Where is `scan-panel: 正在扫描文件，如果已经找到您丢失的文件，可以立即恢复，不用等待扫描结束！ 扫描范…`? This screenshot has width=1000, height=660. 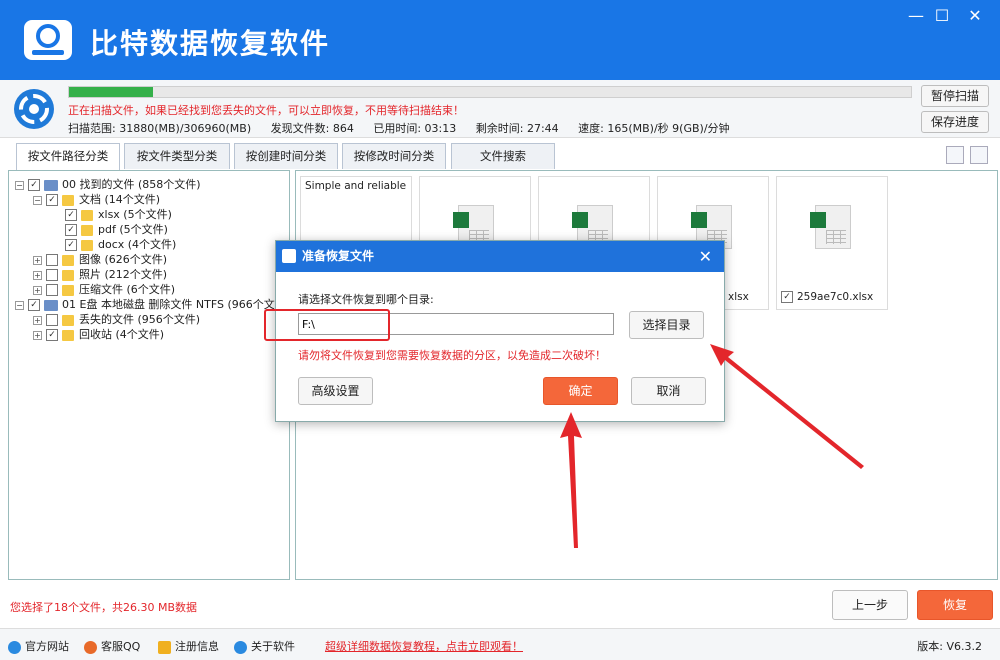
scan-panel: 正在扫描文件，如果已经找到您丢失的文件，可以立即恢复，不用等待扫描结束！ 扫描范… is located at coordinates (500, 109).